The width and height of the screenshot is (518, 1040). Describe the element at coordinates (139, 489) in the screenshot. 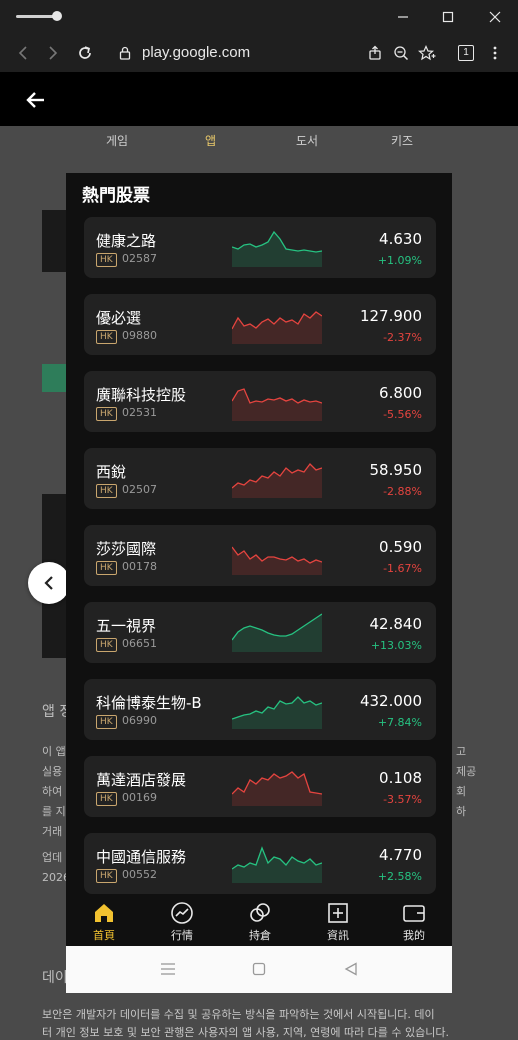

I see `stock-code: 02507` at that location.